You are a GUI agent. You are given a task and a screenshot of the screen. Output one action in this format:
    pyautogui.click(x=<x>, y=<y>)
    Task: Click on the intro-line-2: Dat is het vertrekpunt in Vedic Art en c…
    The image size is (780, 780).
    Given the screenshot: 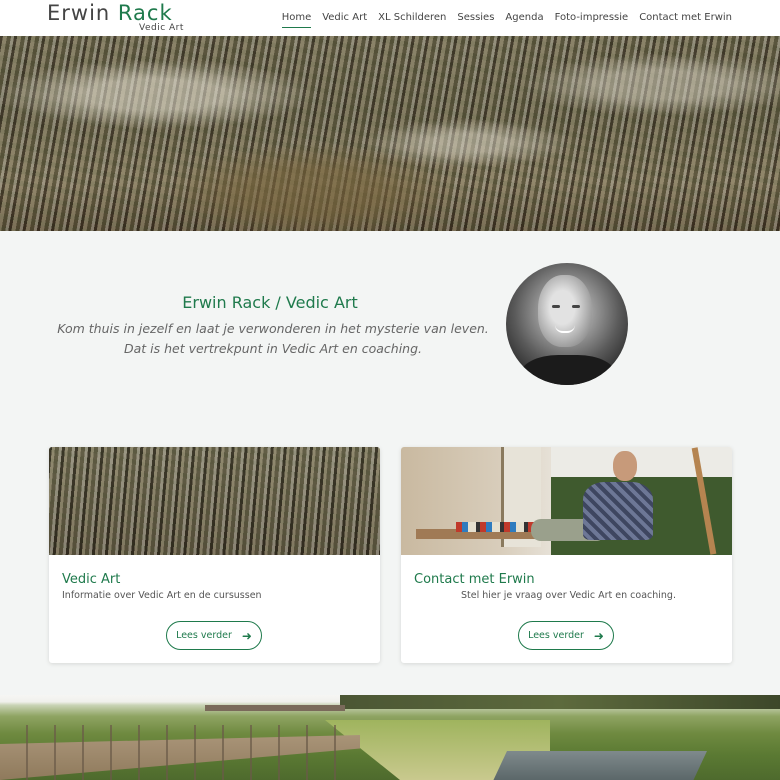 What is the action you would take?
    pyautogui.click(x=273, y=348)
    